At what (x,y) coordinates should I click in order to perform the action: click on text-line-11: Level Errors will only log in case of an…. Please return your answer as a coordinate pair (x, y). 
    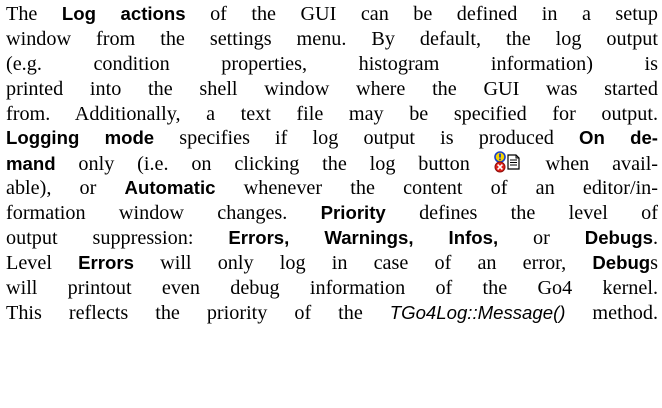
    Looking at the image, I should click on (332, 263).